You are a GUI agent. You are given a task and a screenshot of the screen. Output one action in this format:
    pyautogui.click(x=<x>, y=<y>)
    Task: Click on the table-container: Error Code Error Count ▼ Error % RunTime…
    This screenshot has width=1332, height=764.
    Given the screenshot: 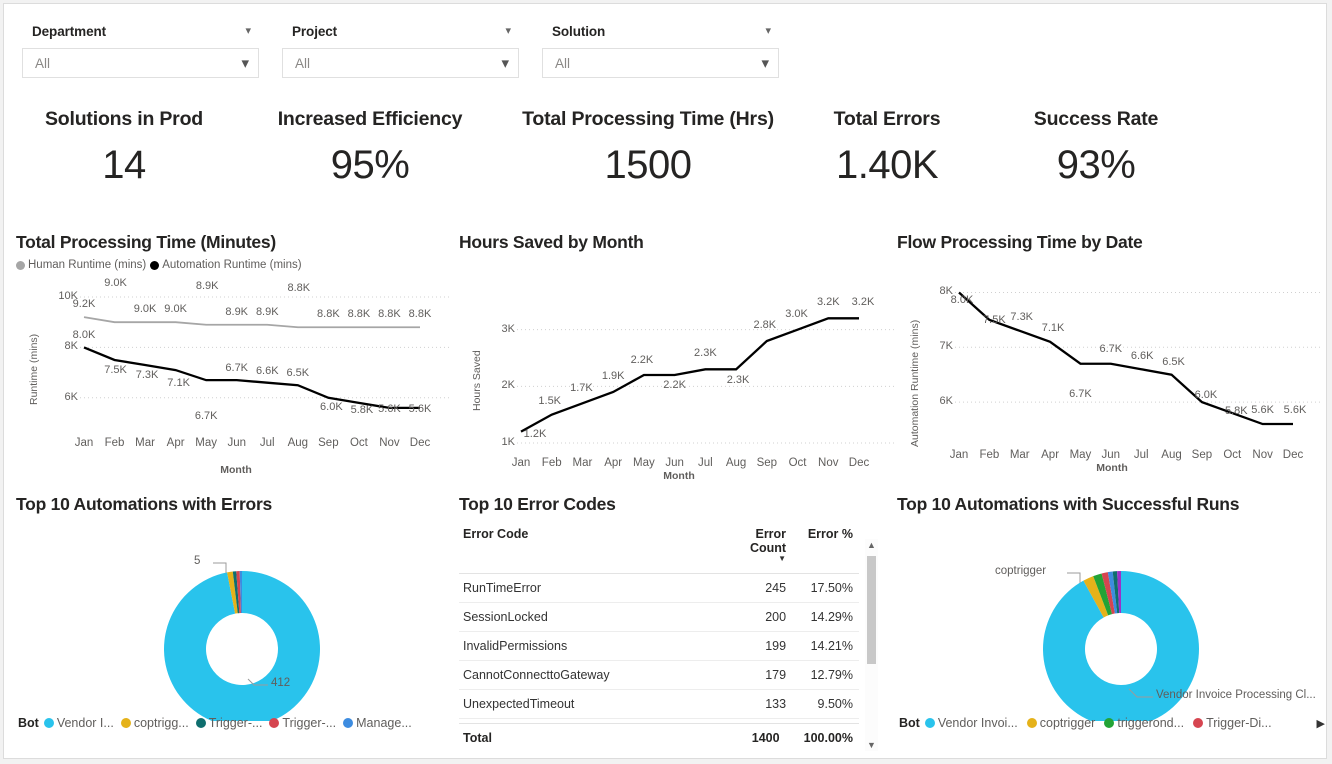 What is the action you would take?
    pyautogui.click(x=674, y=637)
    